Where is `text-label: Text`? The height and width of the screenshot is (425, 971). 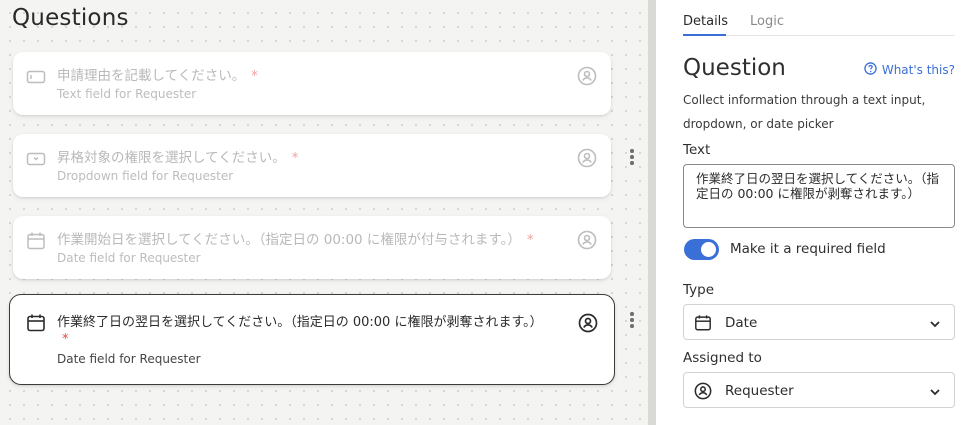 text-label: Text is located at coordinates (697, 150).